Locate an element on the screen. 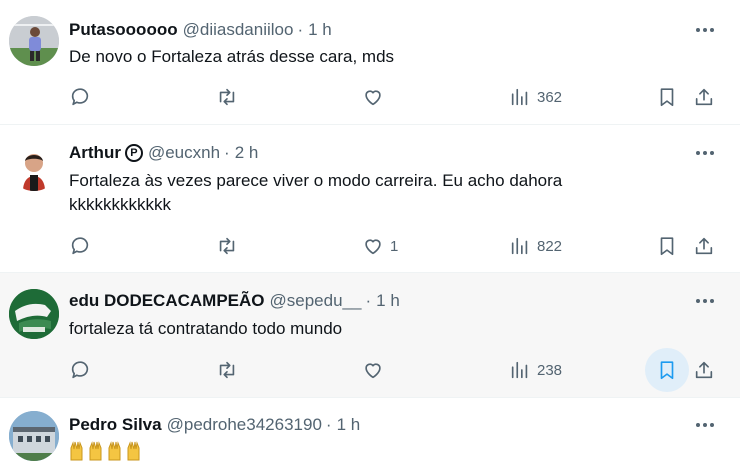 The height and width of the screenshot is (467, 740). tweet: Pedro Silva @pedrohe34263190 · 1 h is located at coordinates (370, 432).